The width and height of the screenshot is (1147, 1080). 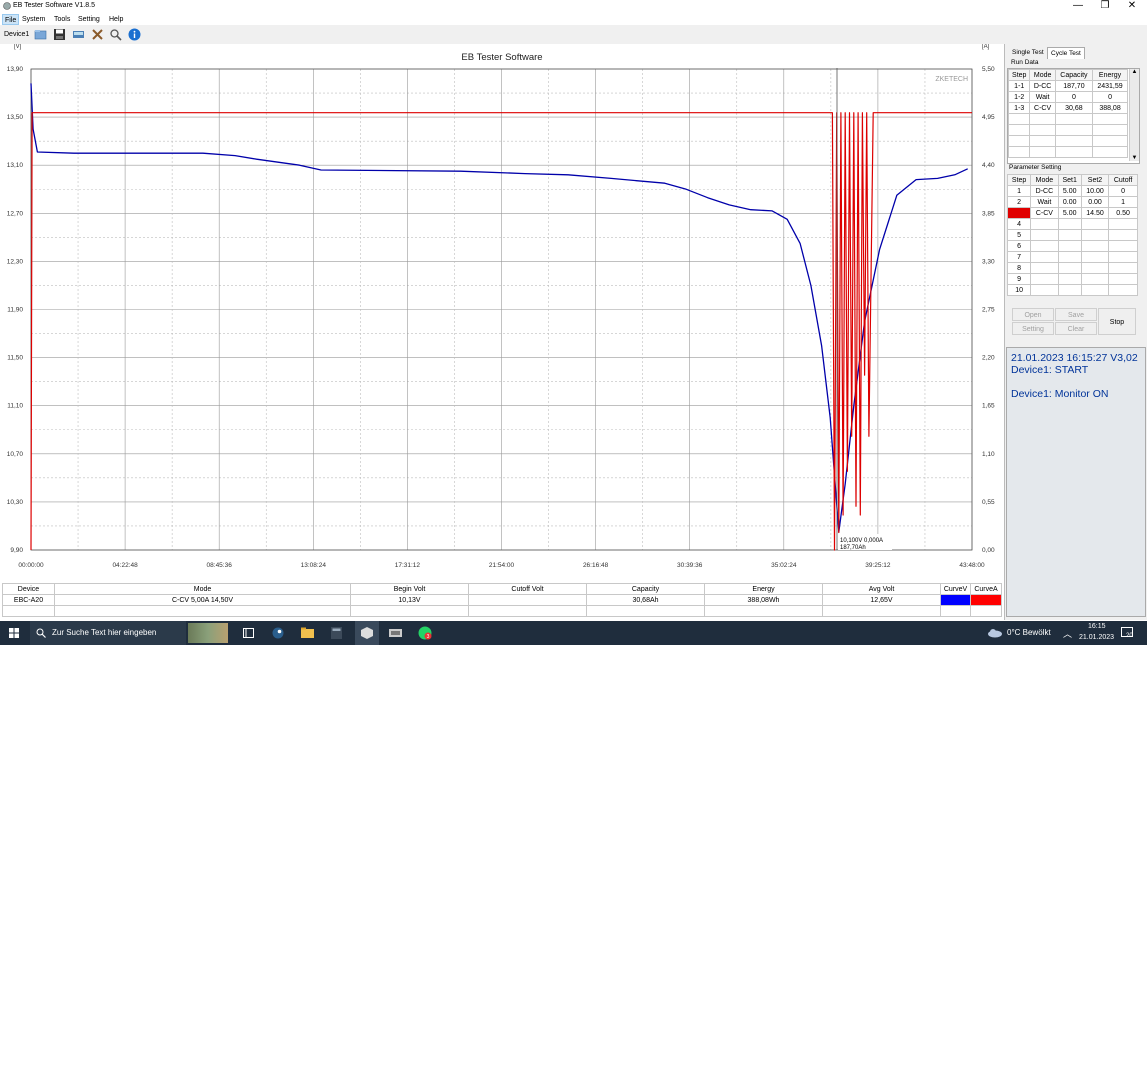 I want to click on restore-button: ❐, so click(x=1105, y=6).